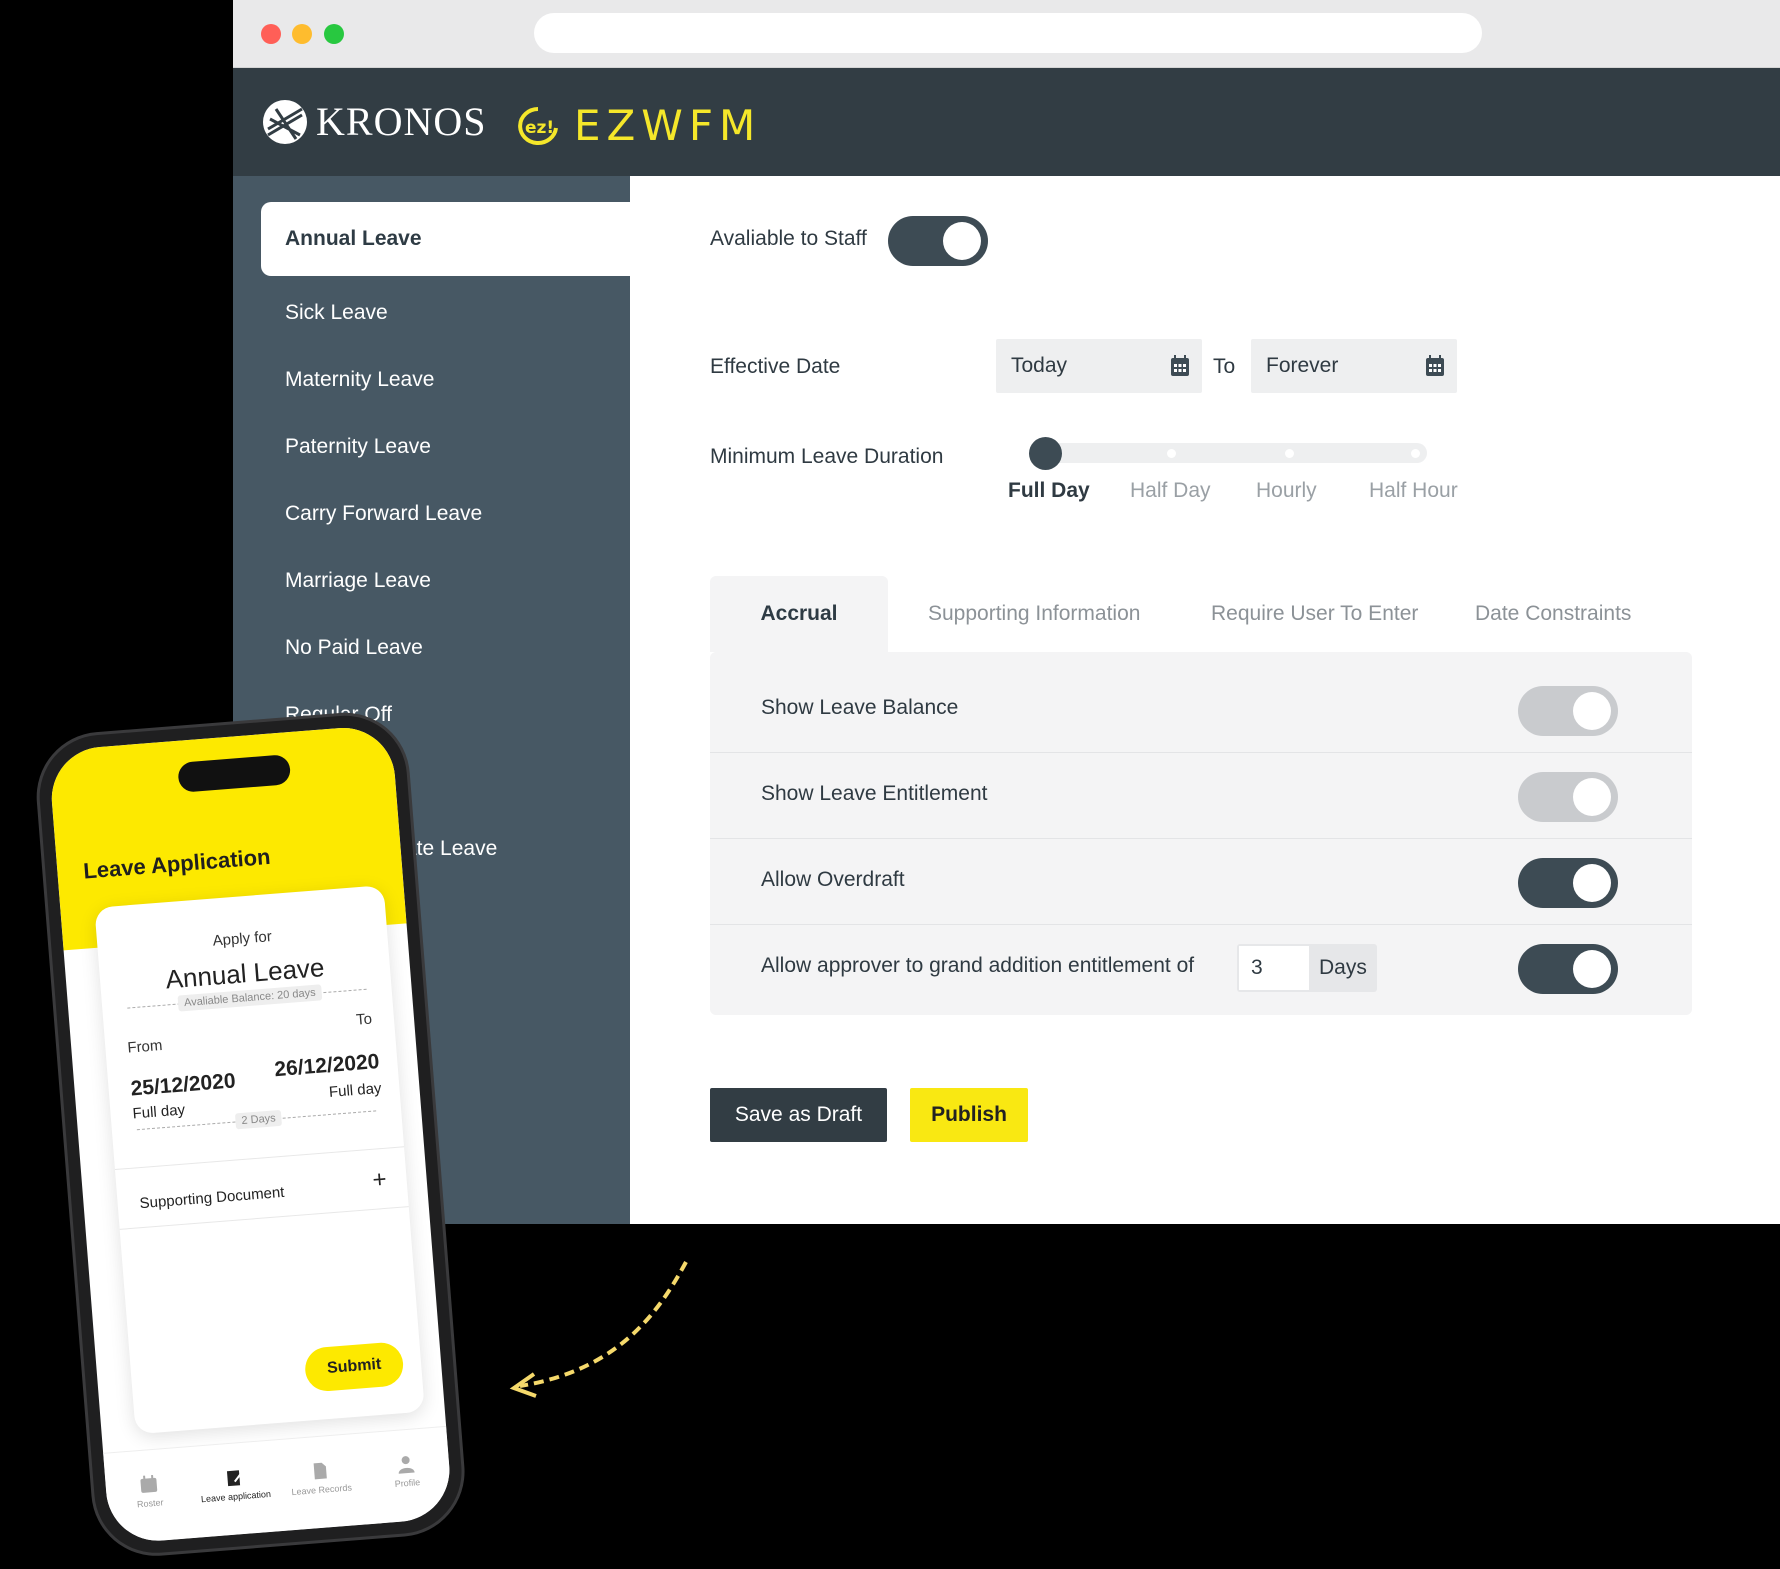 The height and width of the screenshot is (1569, 1780). I want to click on divider, so click(259, 1158).